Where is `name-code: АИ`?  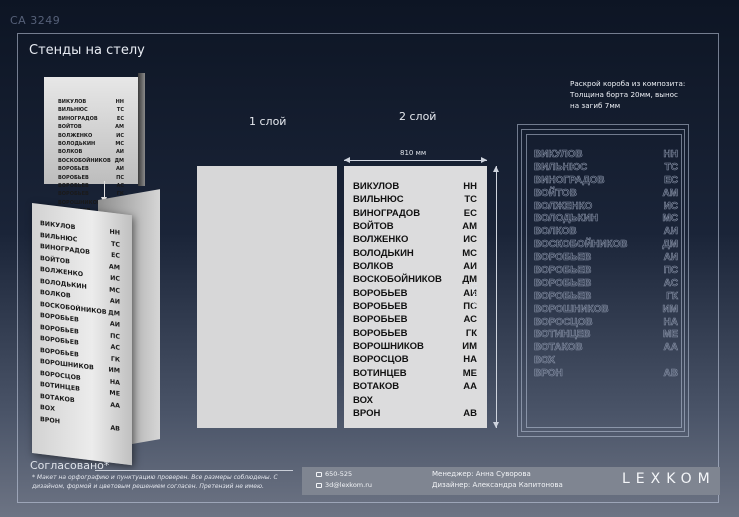 name-code: АИ is located at coordinates (470, 267).